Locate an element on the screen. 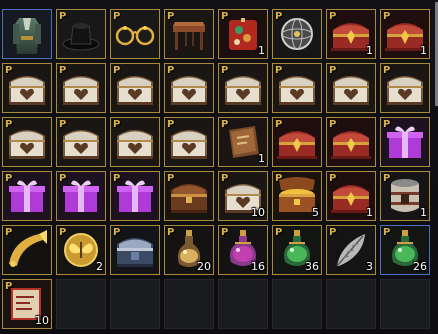  inventory-slot: P 20 is located at coordinates (189, 250).